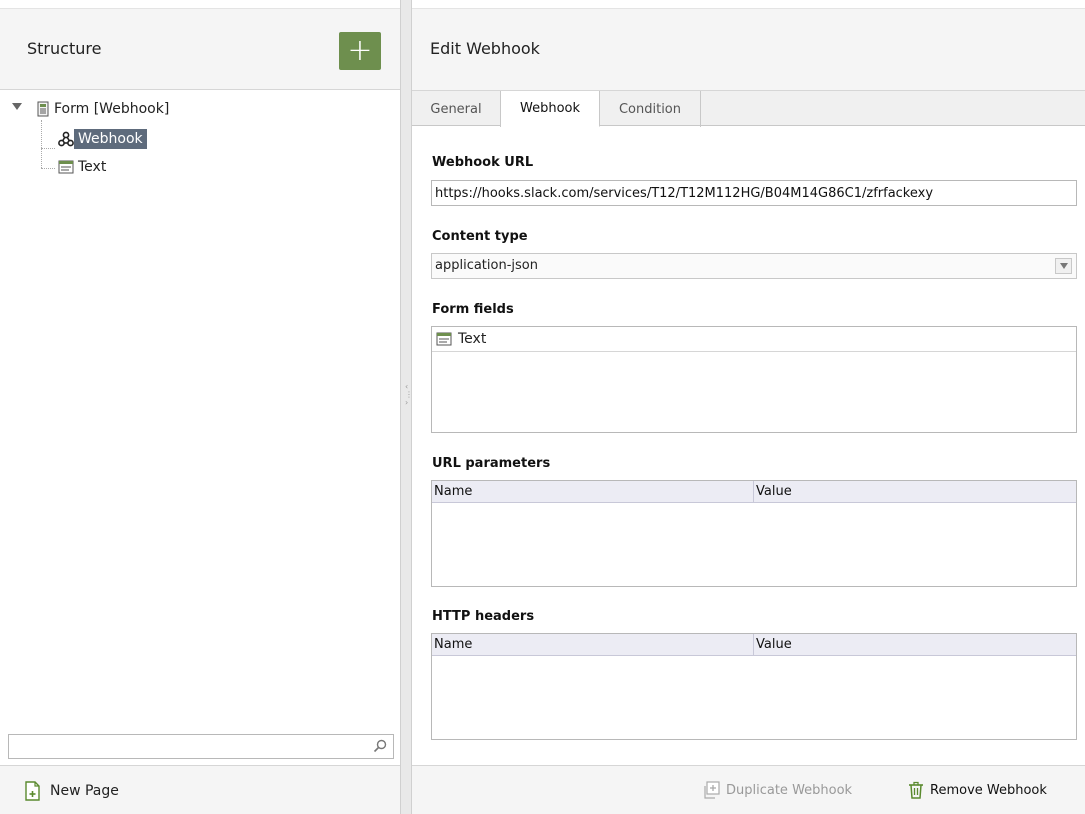 The image size is (1085, 814). What do you see at coordinates (64, 48) in the screenshot?
I see `structure-title: Structure` at bounding box center [64, 48].